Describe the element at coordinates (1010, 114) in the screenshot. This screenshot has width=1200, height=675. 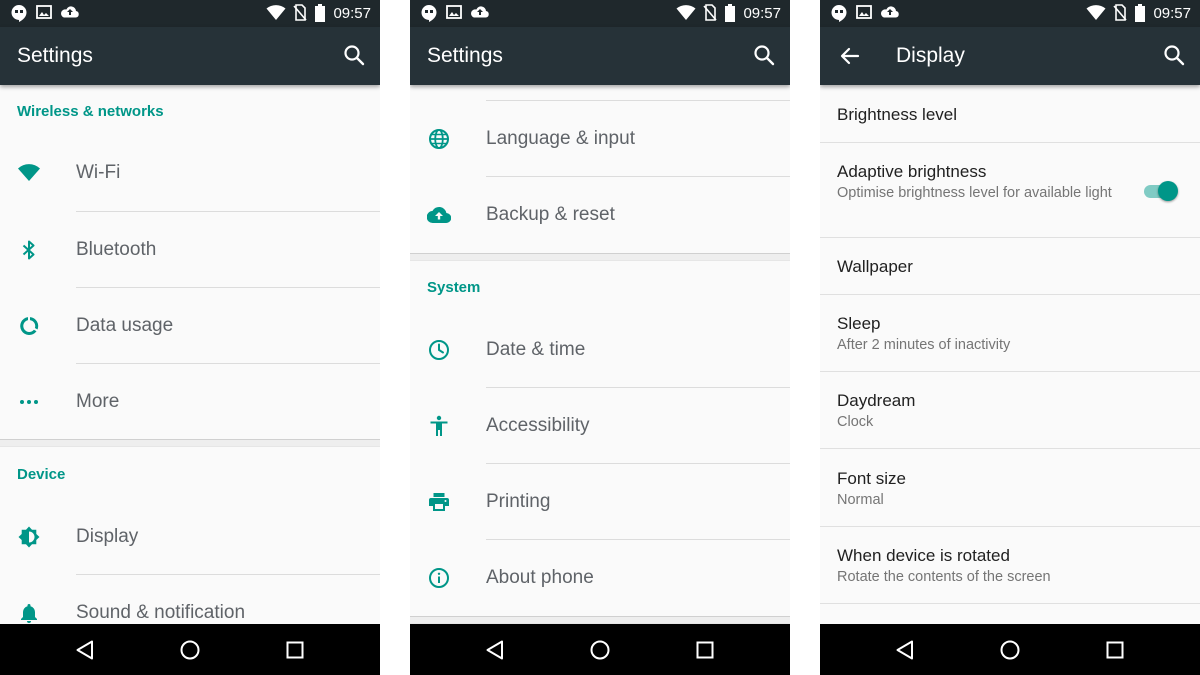
I see `setting-brightness-level: Brightness level` at that location.